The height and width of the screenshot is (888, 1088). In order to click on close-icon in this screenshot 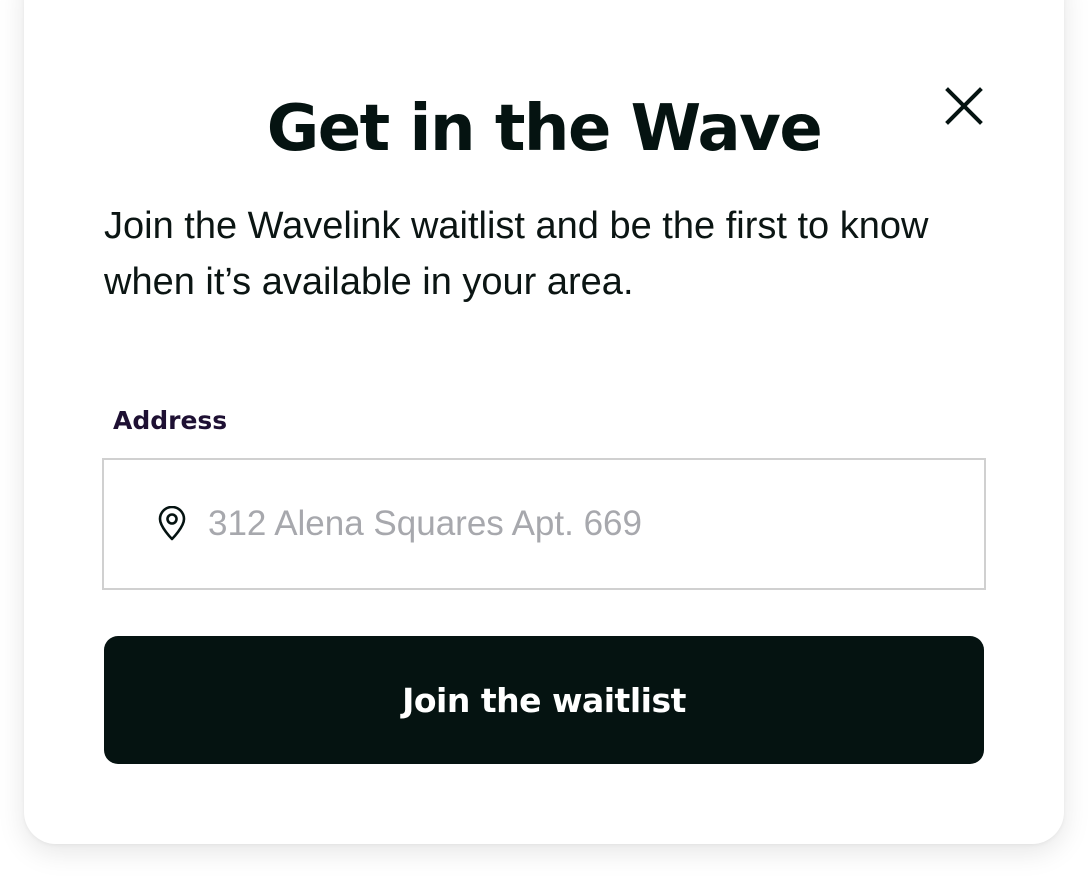, I will do `click(964, 106)`.